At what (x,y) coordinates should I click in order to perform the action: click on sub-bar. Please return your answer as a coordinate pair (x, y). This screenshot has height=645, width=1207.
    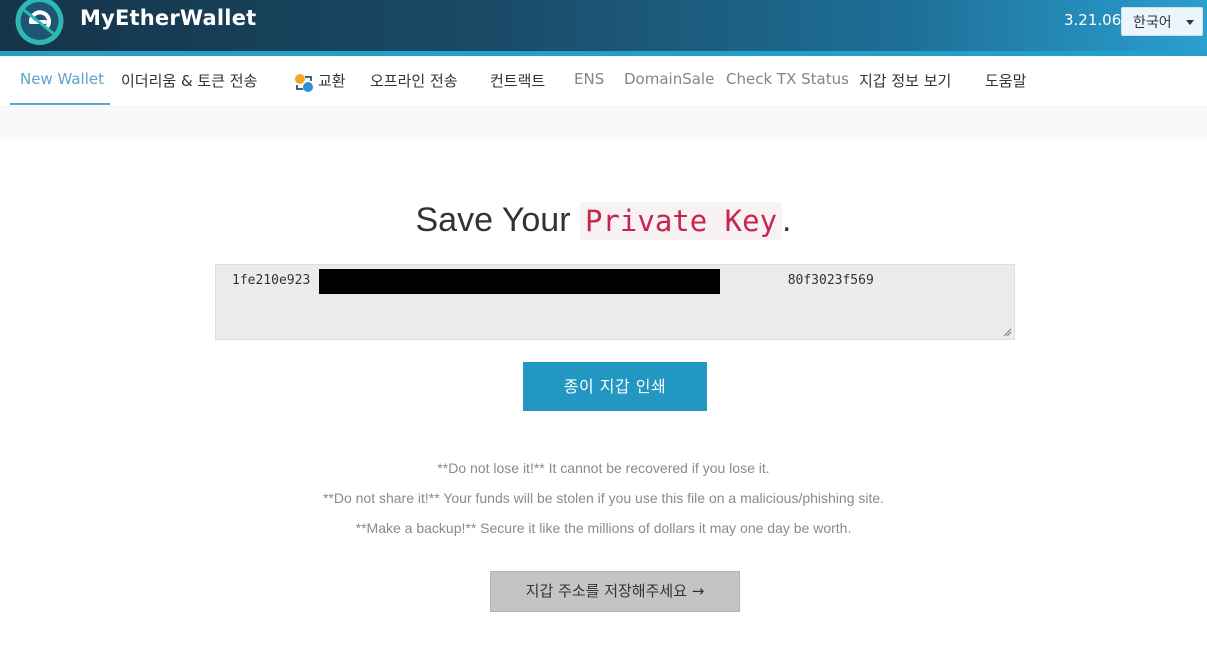
    Looking at the image, I should click on (603, 122).